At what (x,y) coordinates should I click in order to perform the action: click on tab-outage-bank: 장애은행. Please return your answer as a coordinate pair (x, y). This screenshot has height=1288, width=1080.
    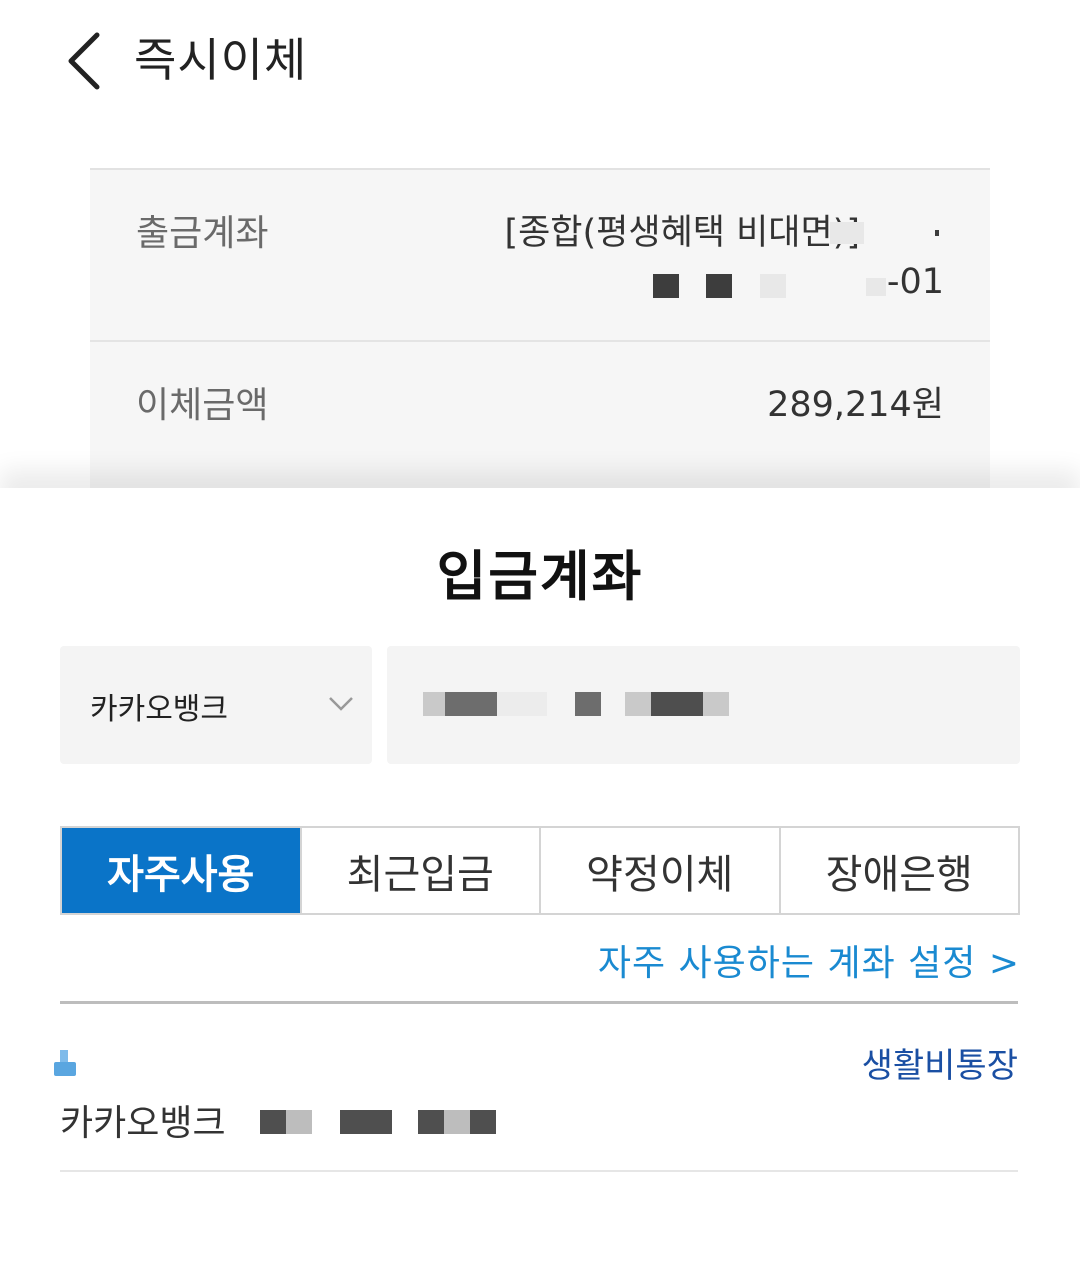
    Looking at the image, I should click on (900, 870).